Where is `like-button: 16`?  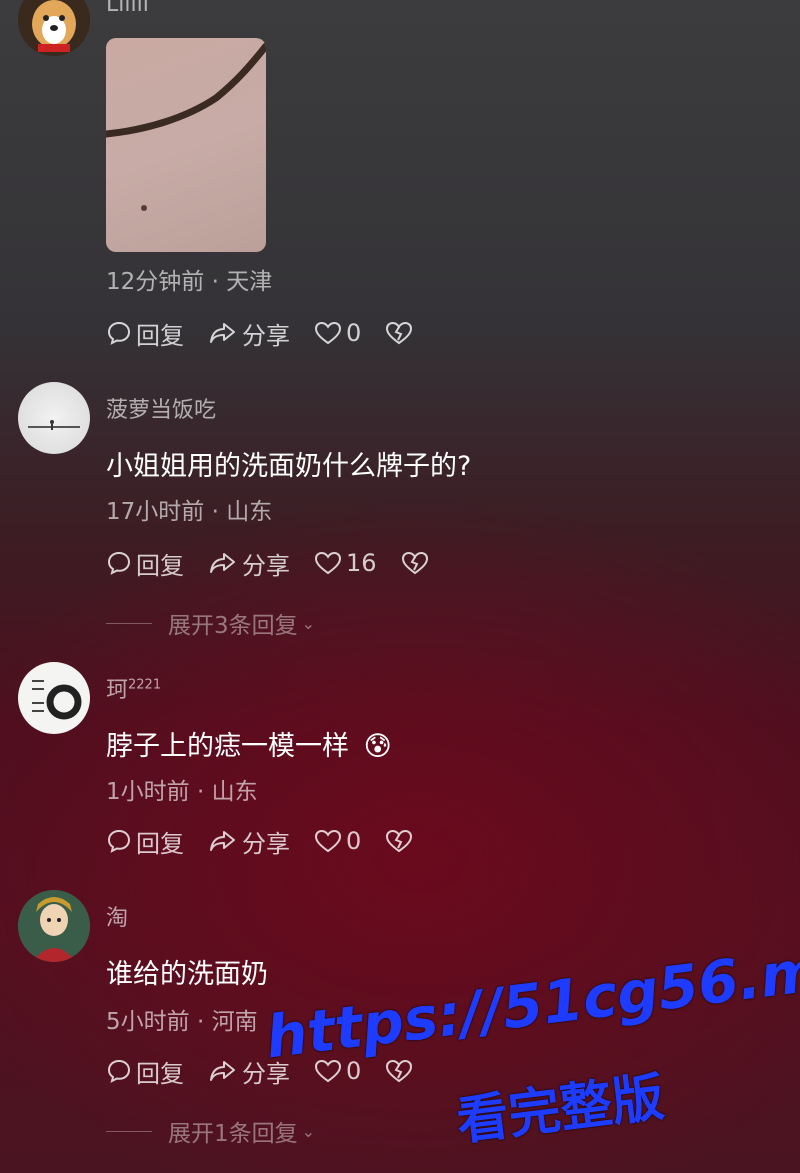 like-button: 16 is located at coordinates (345, 563).